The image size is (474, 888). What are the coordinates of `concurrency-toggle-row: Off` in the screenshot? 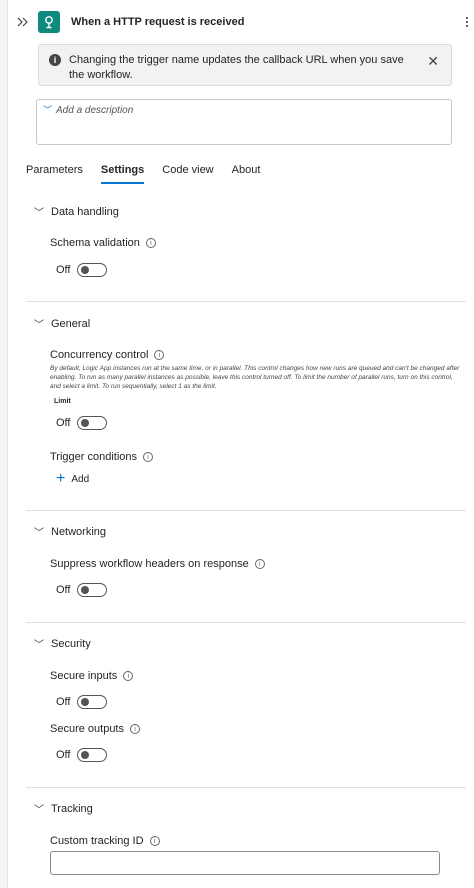 It's located at (82, 423).